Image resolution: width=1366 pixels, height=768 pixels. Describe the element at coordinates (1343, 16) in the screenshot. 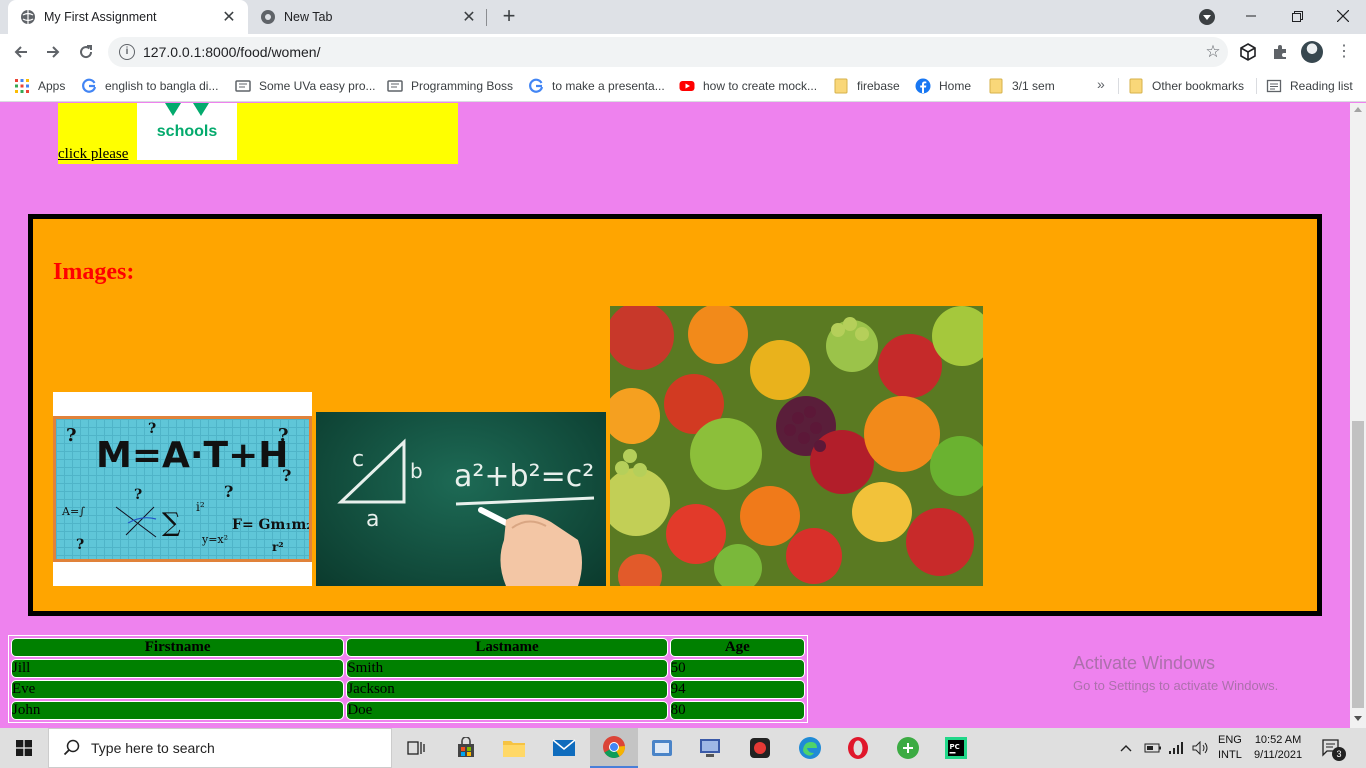

I see `close-window-button` at that location.